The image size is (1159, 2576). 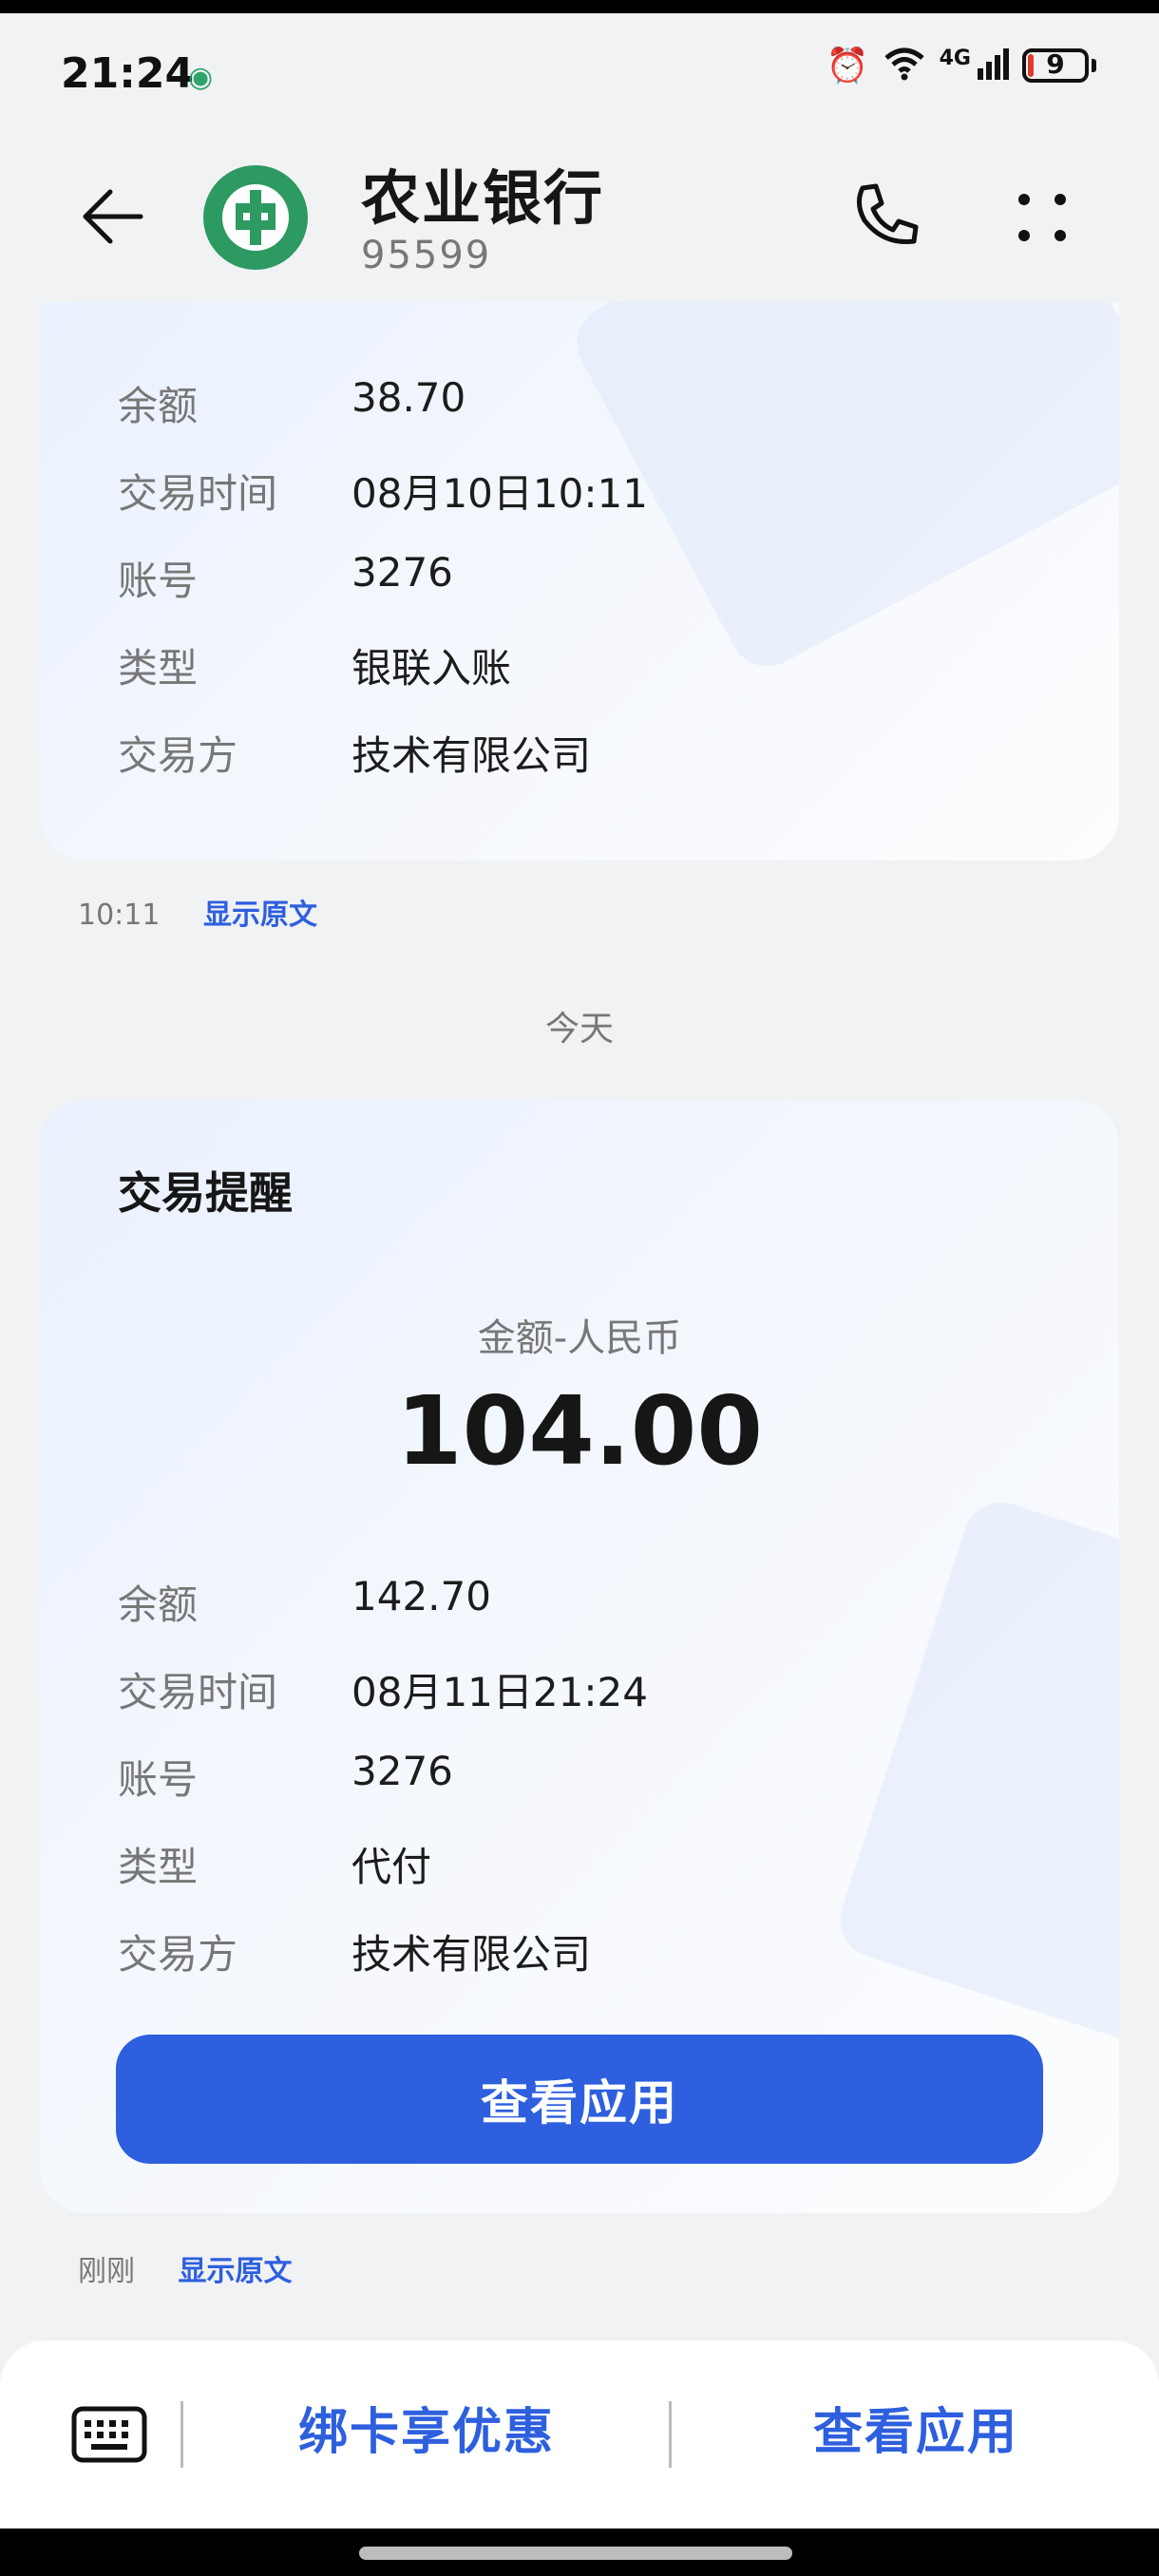 What do you see at coordinates (500, 493) in the screenshot?
I see `detail-value: 08月10日10:11` at bounding box center [500, 493].